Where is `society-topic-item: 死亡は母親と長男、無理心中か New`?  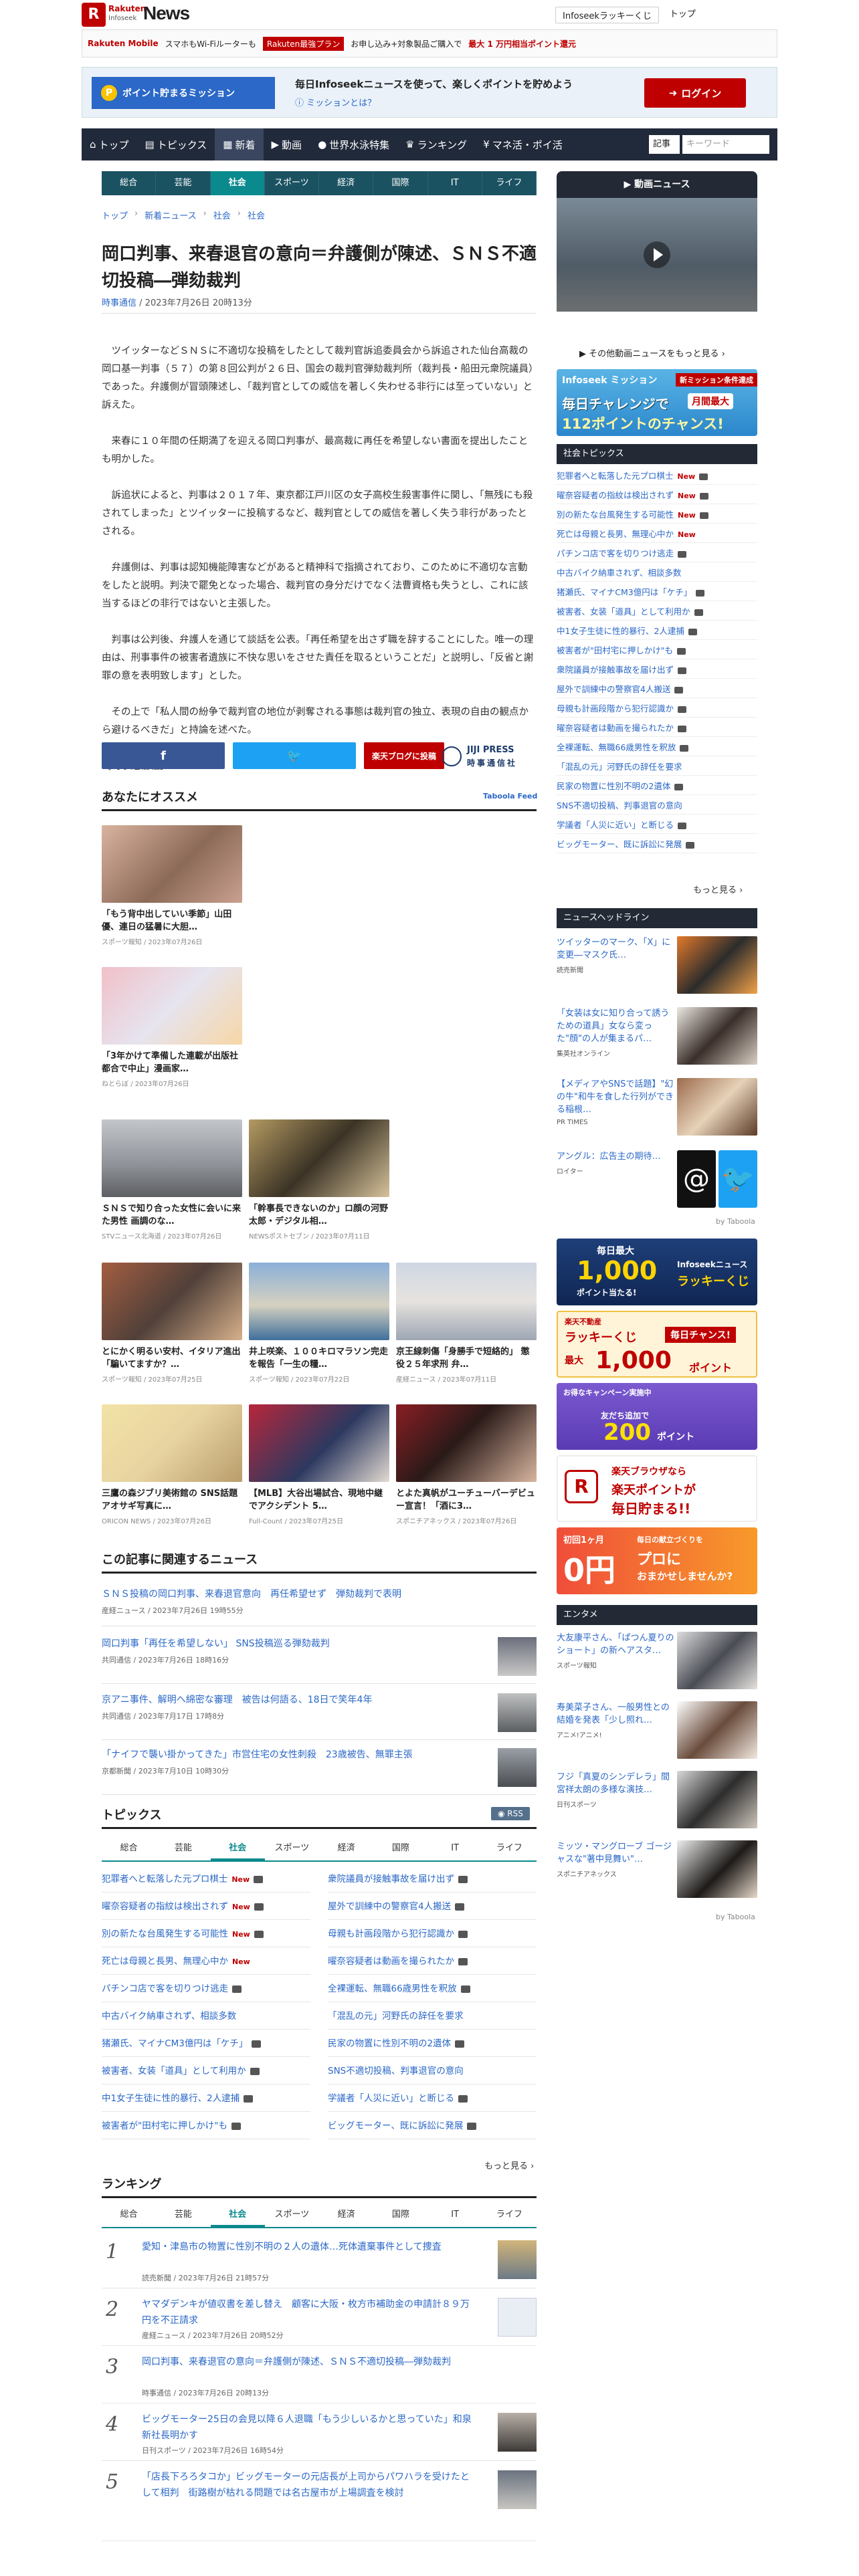 society-topic-item: 死亡は母親と長男、無理心中か New is located at coordinates (657, 534).